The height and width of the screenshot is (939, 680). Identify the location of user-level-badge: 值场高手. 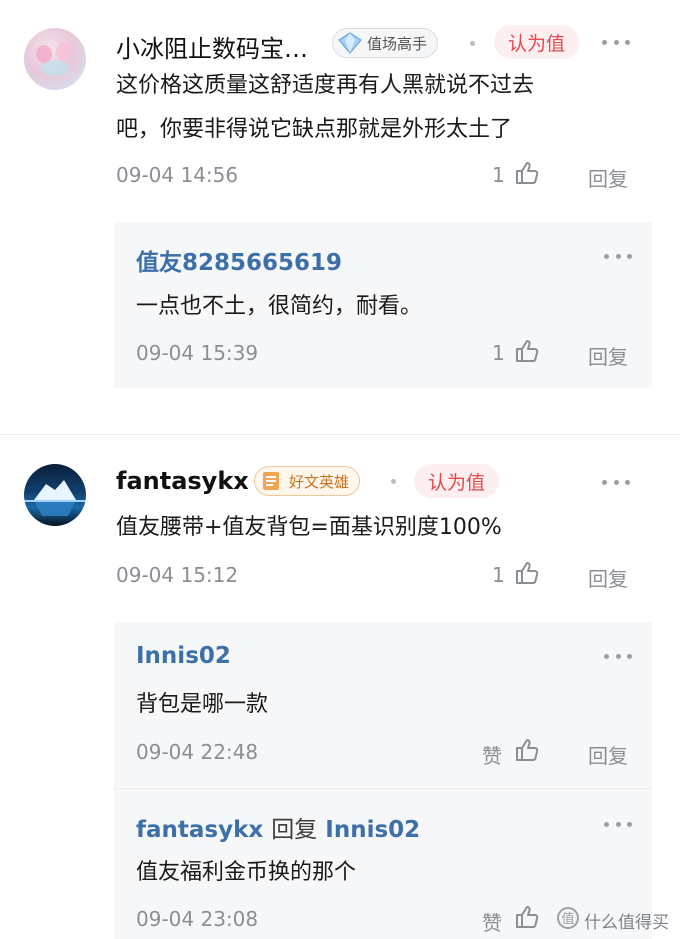
(385, 43).